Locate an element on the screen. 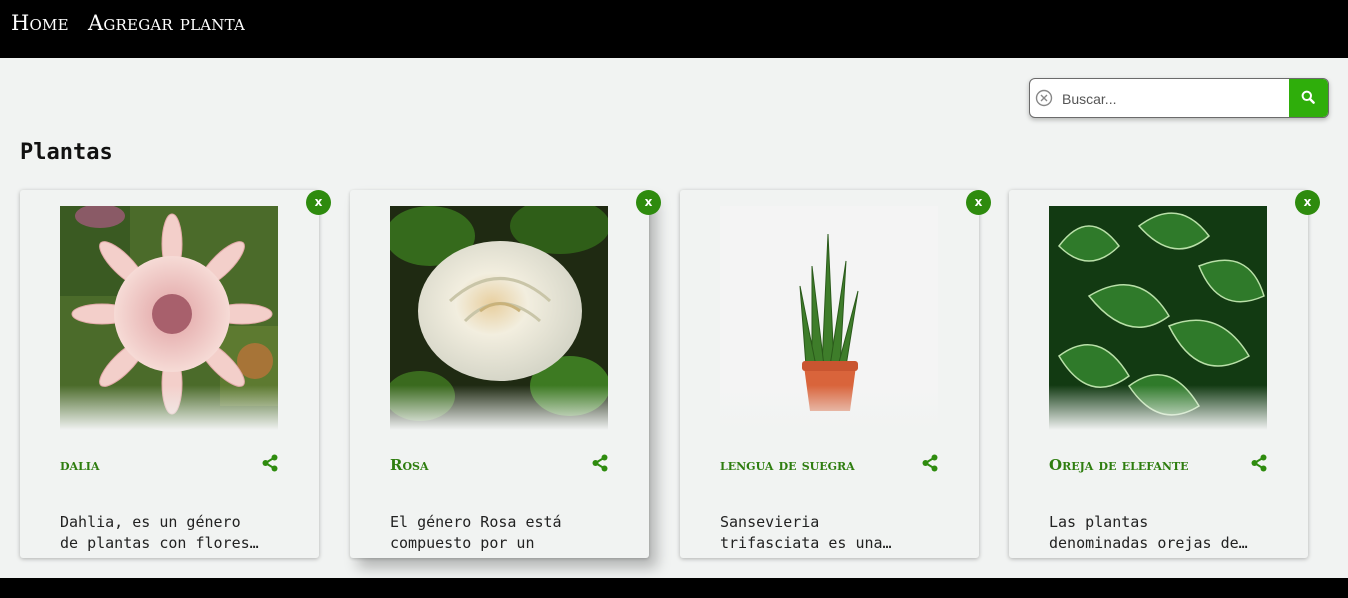  description-line: El género Rosa está is located at coordinates (476, 522).